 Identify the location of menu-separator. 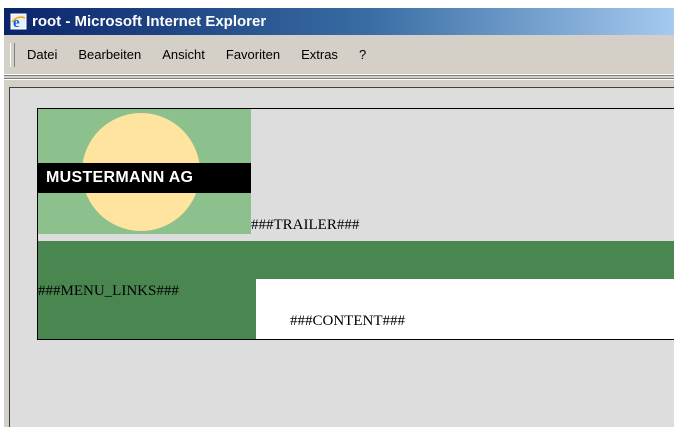
(339, 79).